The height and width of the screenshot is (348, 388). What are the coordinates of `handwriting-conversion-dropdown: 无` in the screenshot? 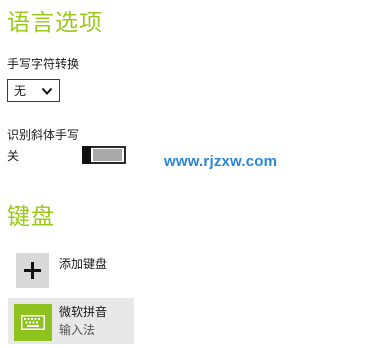 It's located at (33, 90).